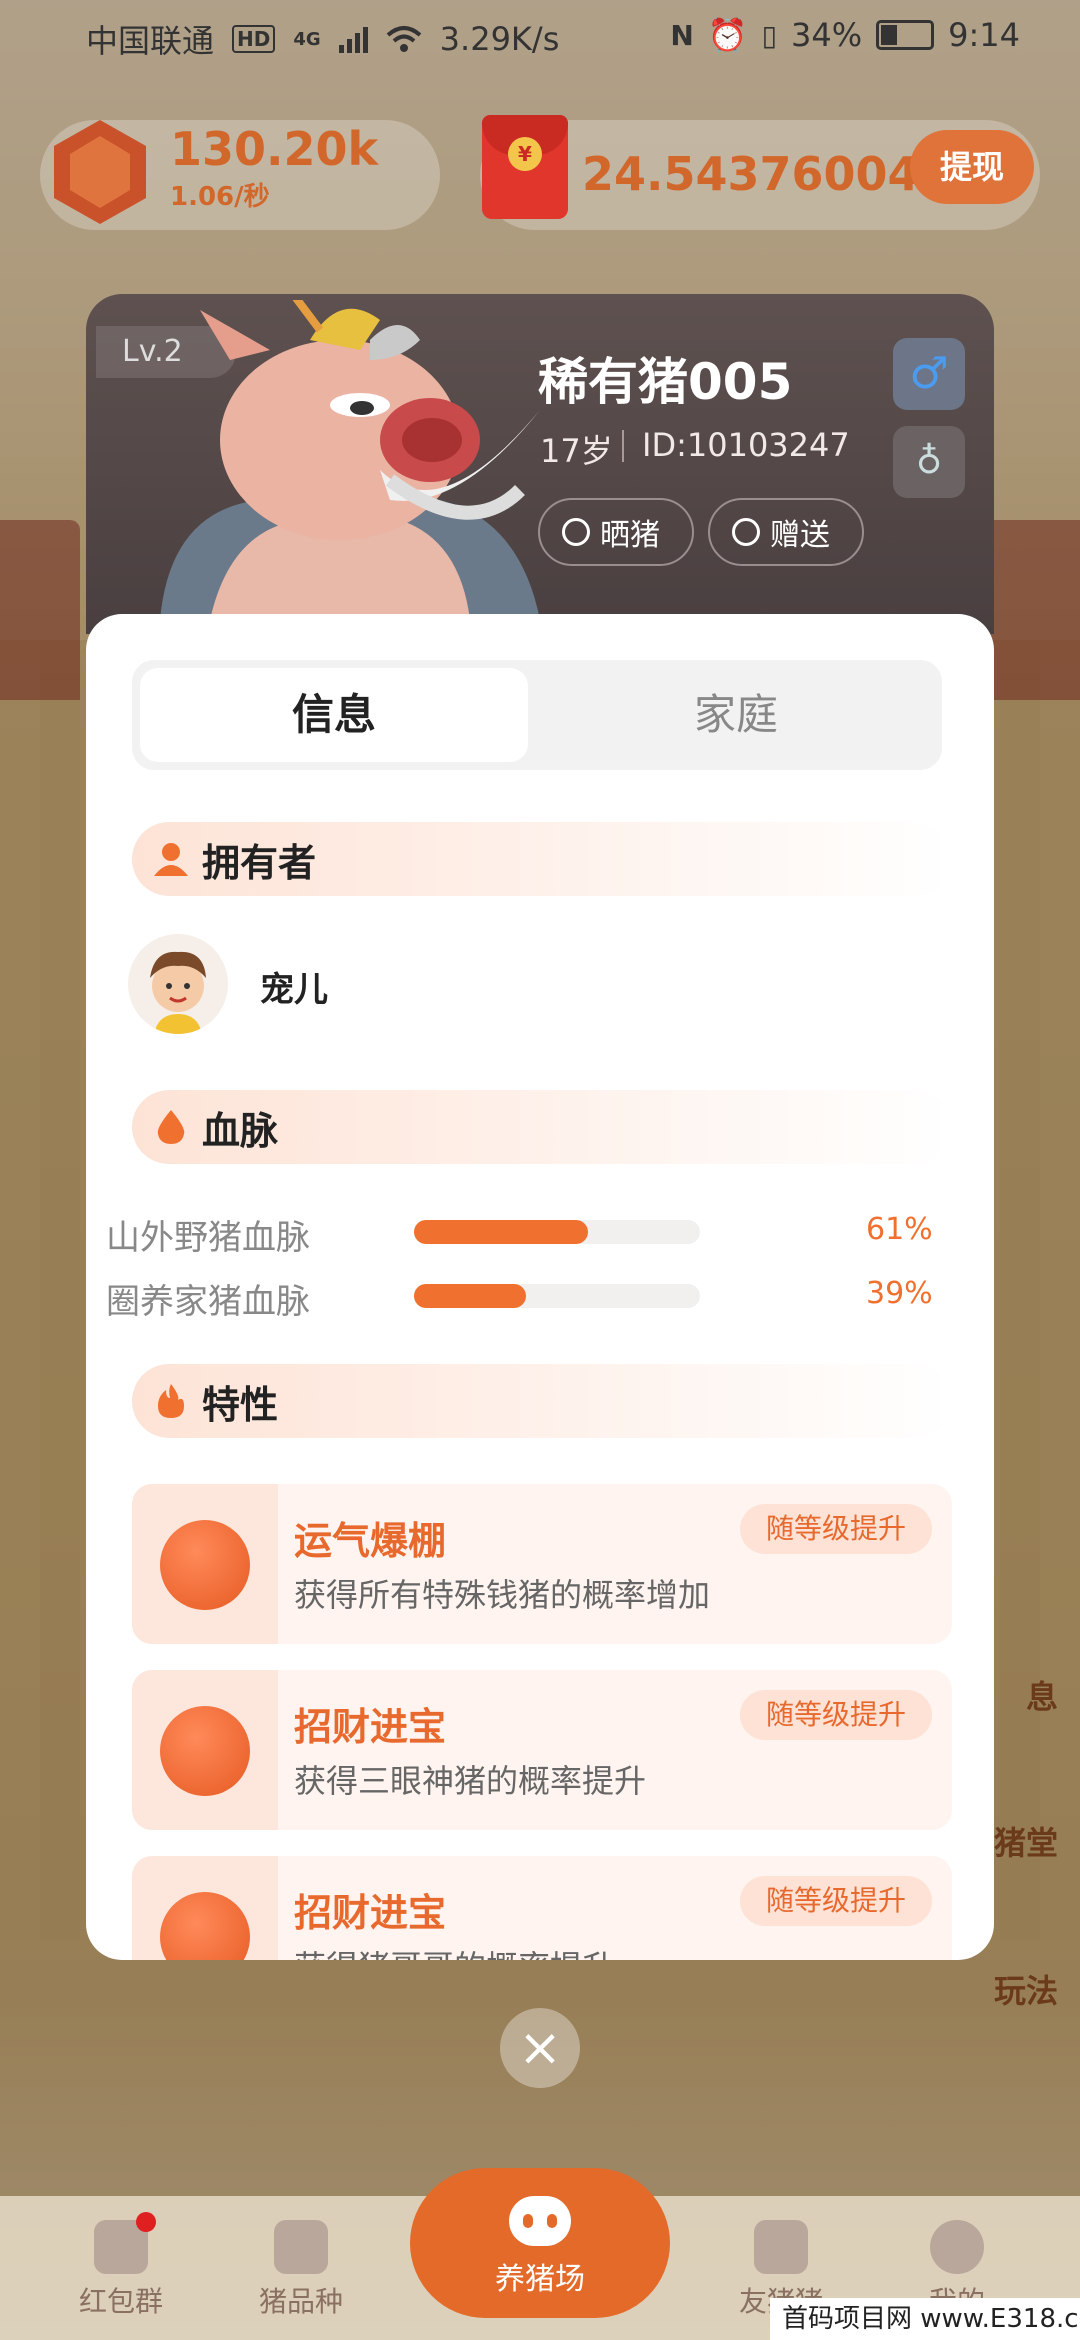  I want to click on nav-label: 养猪场, so click(540, 2279).